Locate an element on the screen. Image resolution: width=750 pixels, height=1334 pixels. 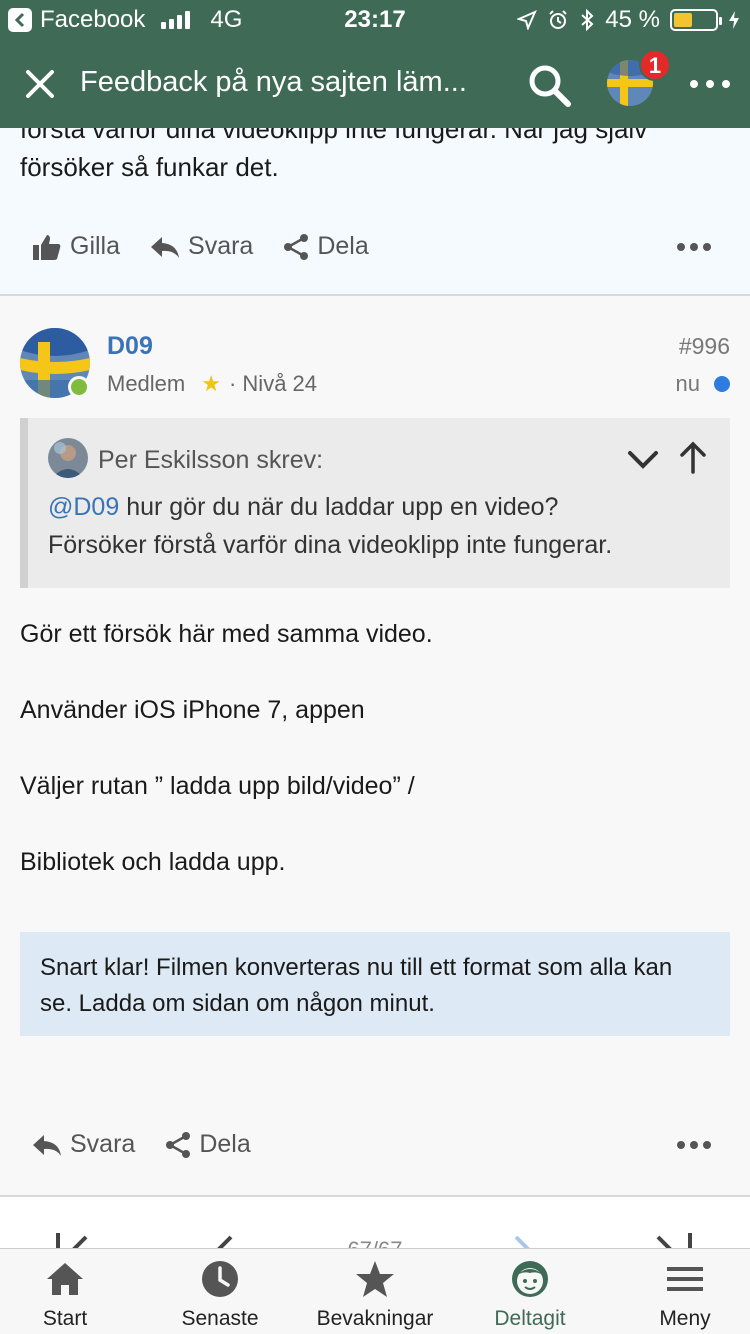
more-options-icon is located at coordinates (710, 84).